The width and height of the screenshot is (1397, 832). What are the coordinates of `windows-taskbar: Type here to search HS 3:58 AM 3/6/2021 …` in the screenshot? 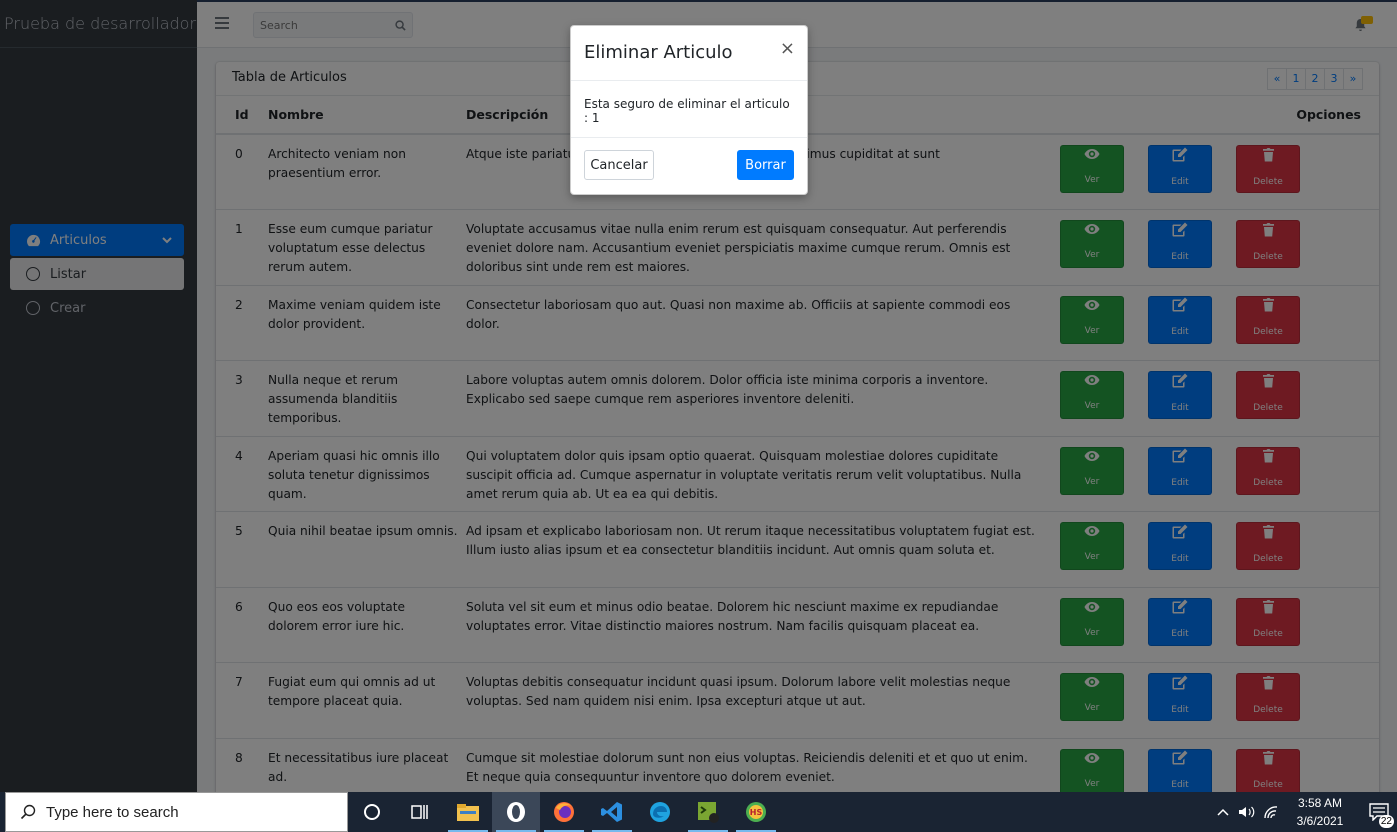 It's located at (698, 812).